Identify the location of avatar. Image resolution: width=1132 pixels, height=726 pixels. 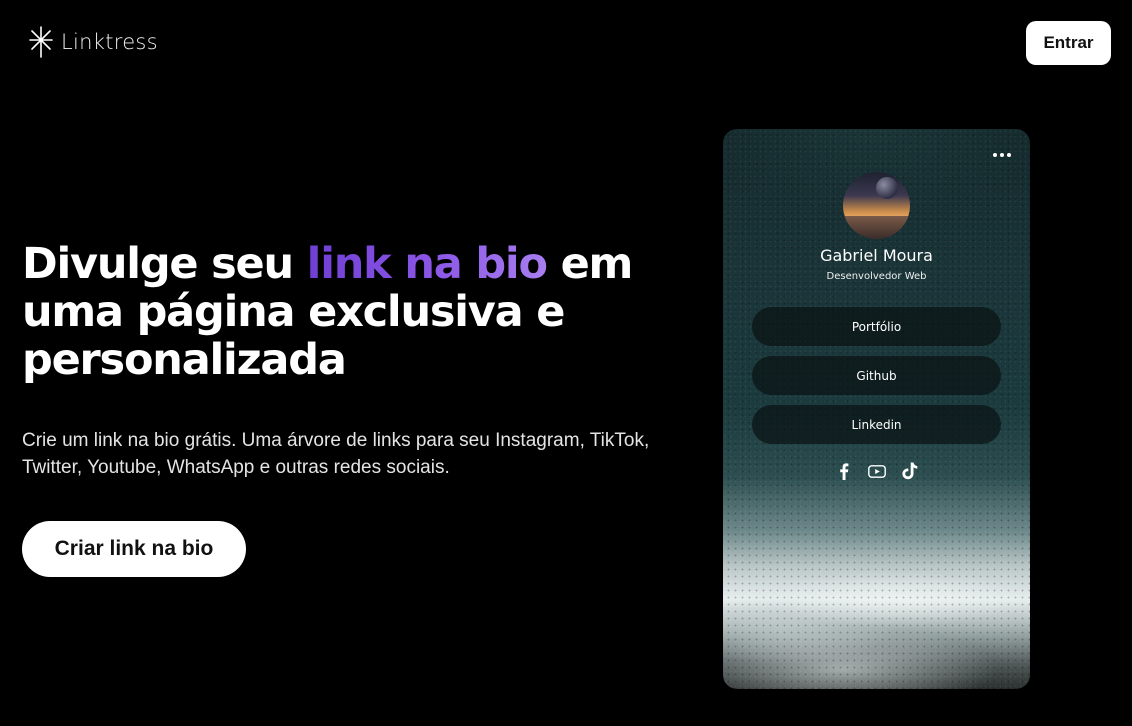
(876, 205).